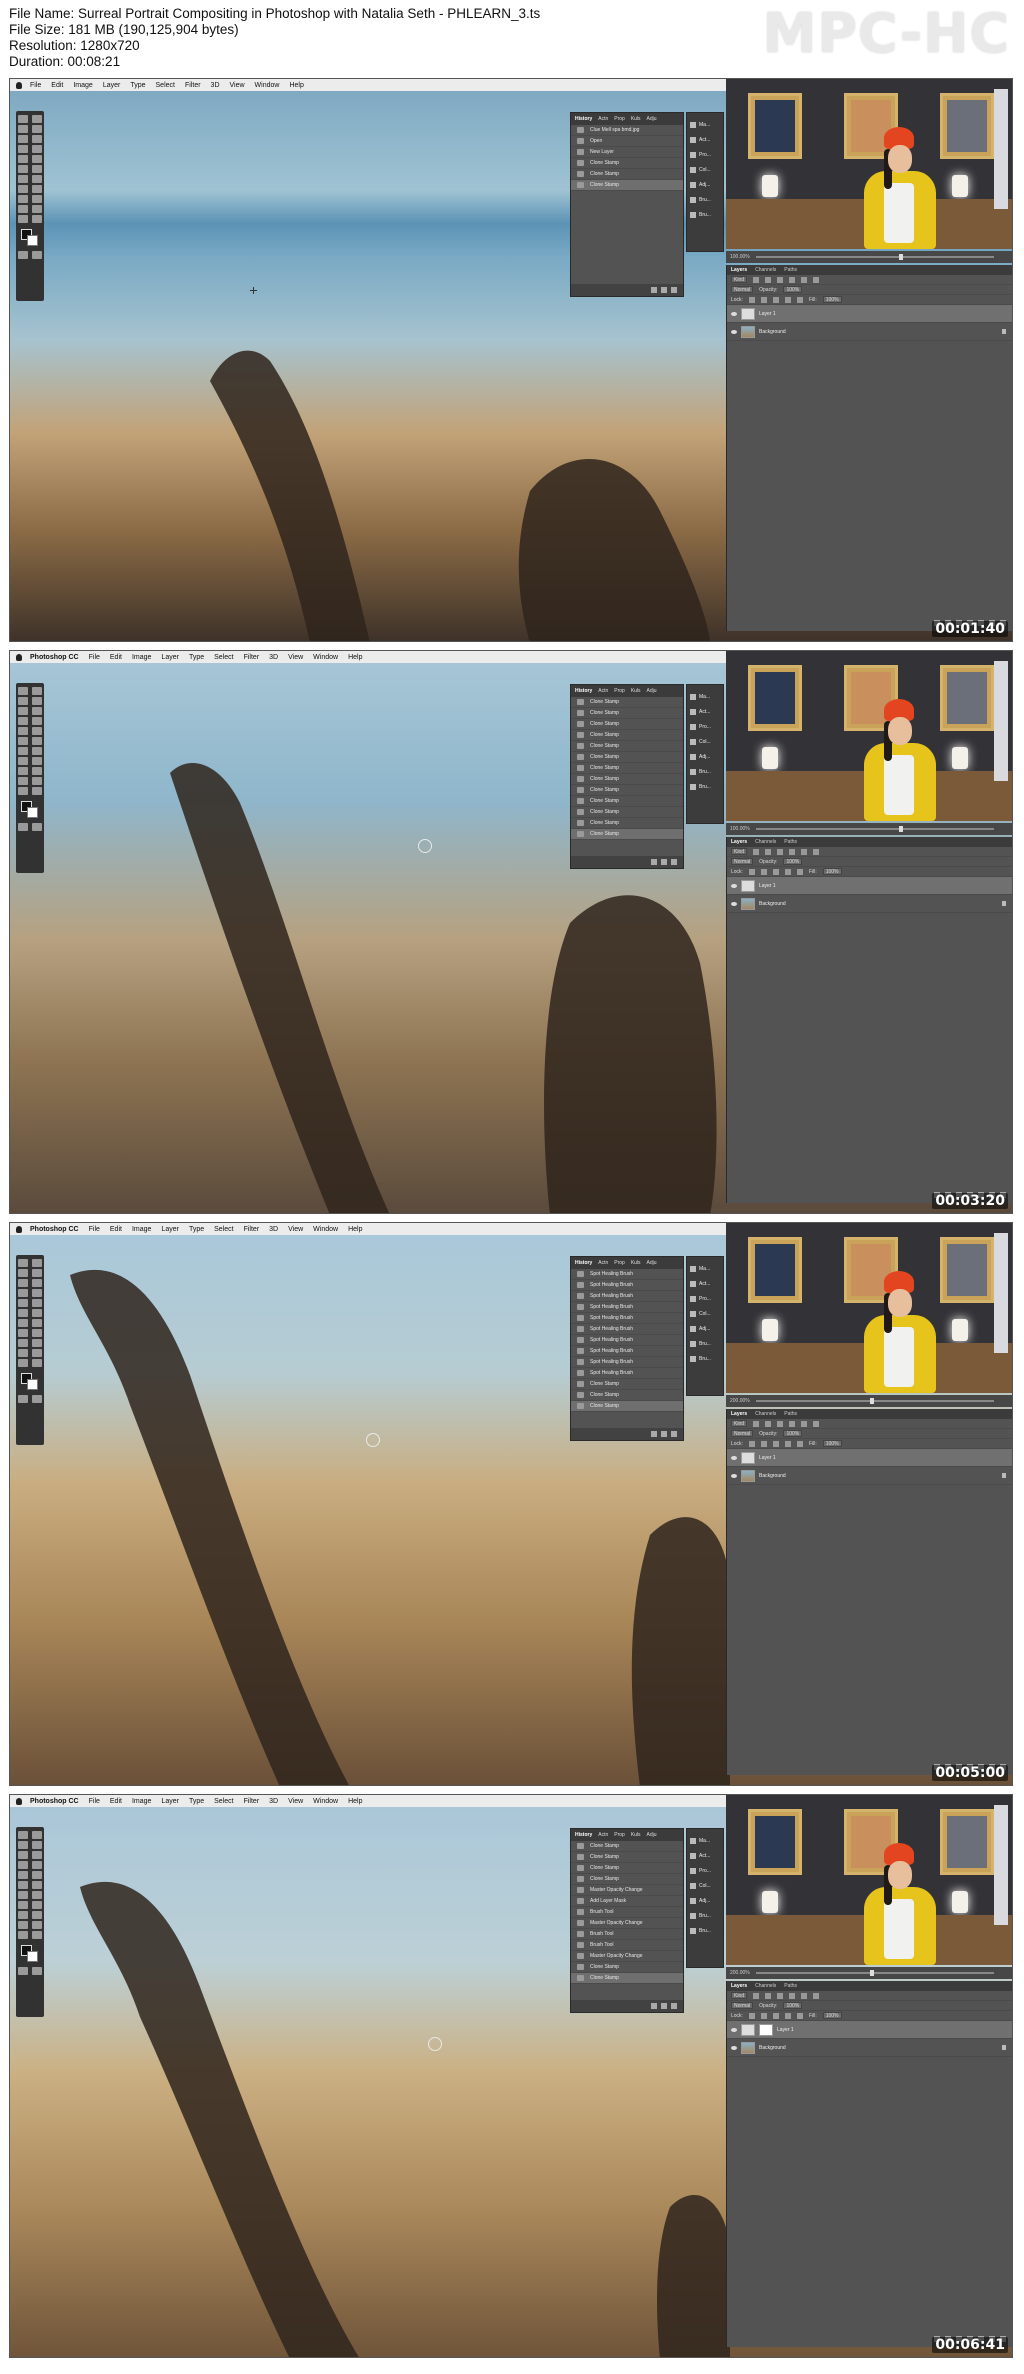 This screenshot has width=1024, height=2374. What do you see at coordinates (627, 1890) in the screenshot?
I see `history-item: Master Opacity Change` at bounding box center [627, 1890].